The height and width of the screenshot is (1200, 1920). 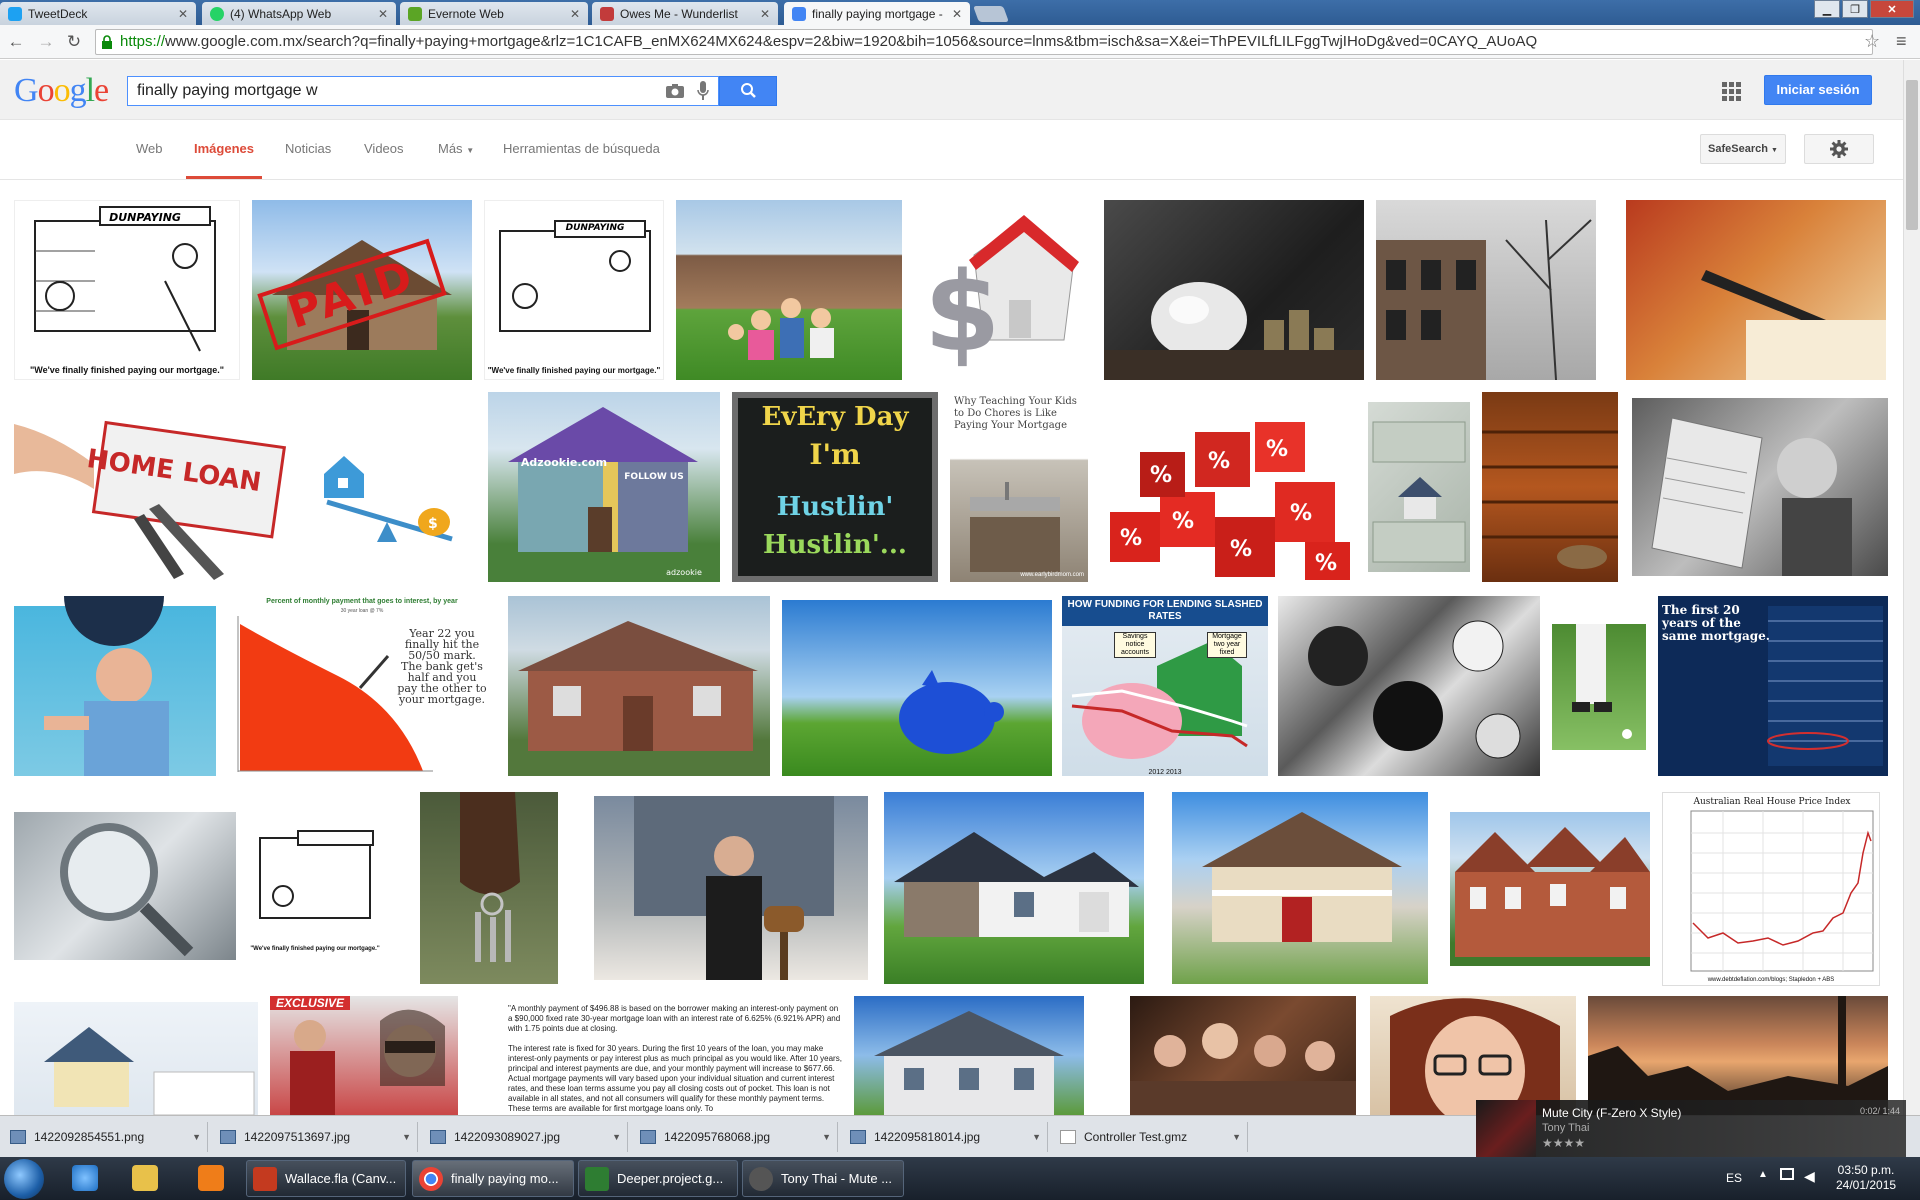 I want to click on result-image-magnifier, so click(x=125, y=886).